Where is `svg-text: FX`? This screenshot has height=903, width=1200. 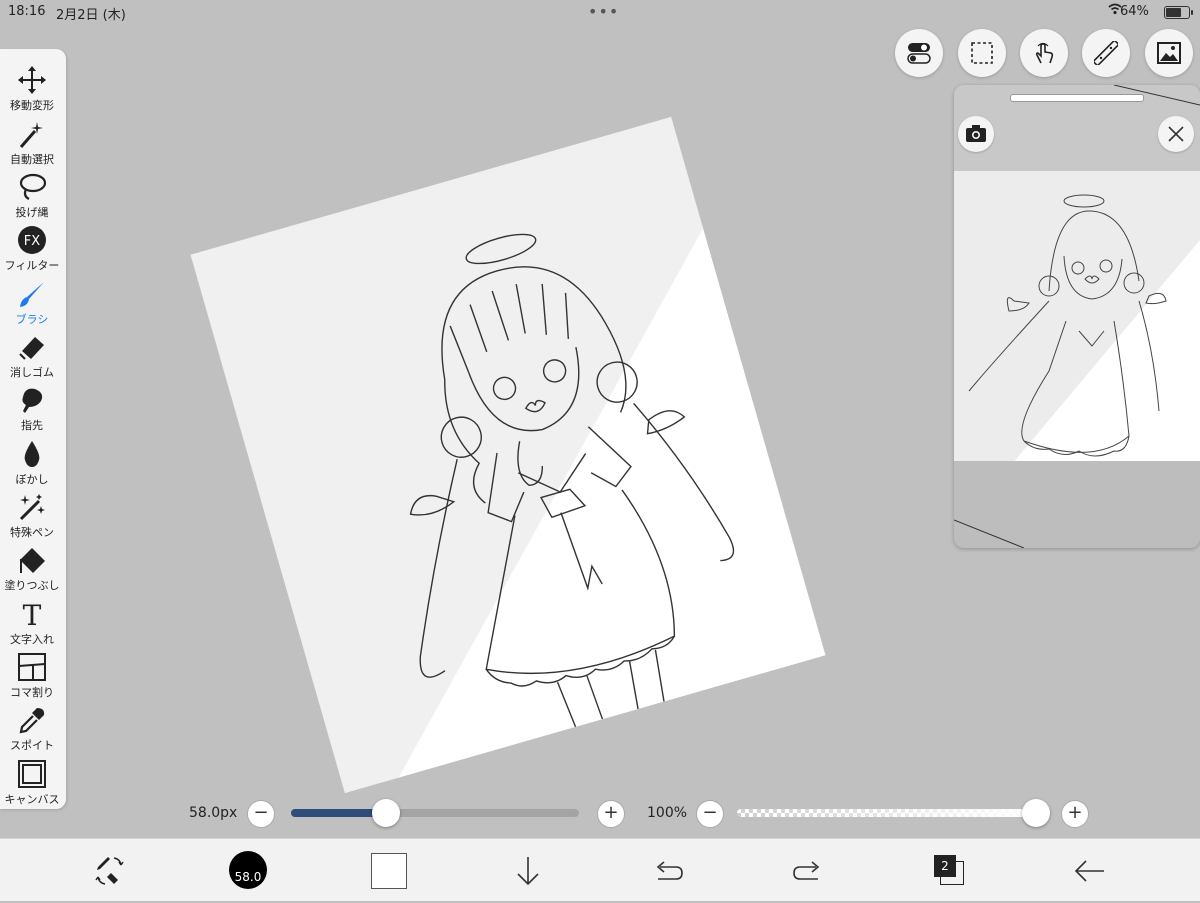 svg-text: FX is located at coordinates (32, 241).